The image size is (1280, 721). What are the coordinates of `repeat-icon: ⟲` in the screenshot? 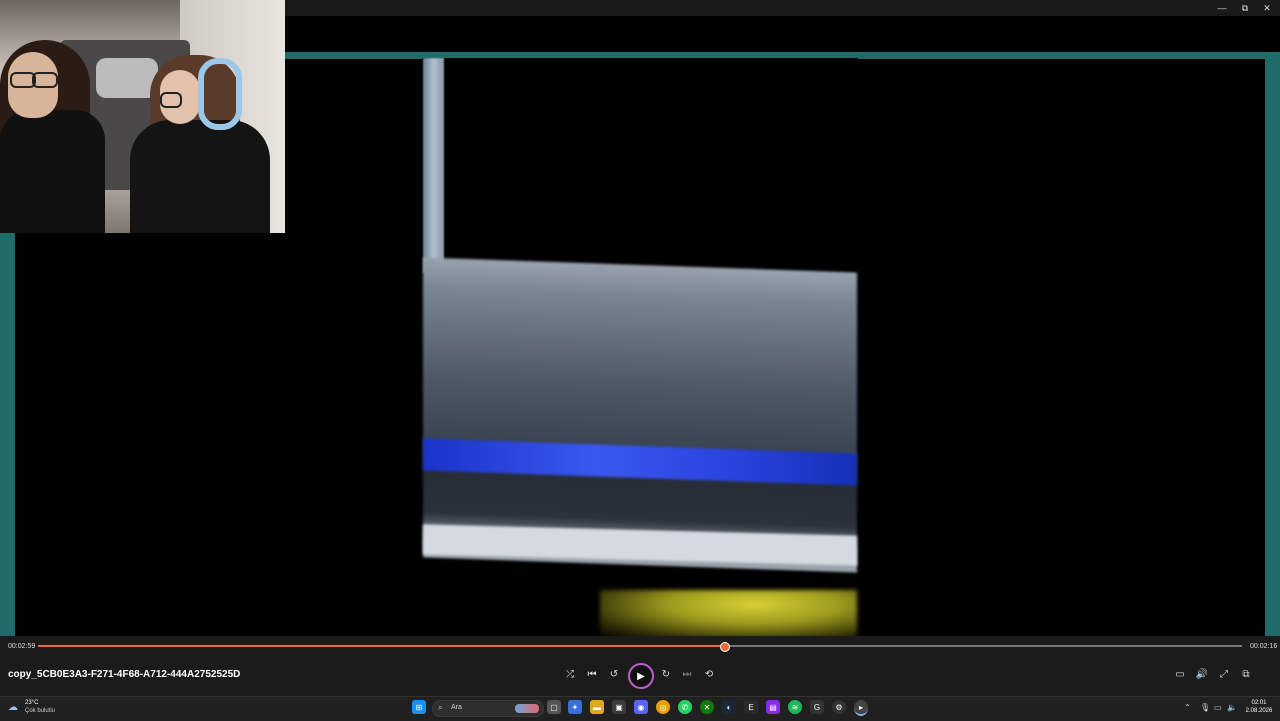 It's located at (709, 674).